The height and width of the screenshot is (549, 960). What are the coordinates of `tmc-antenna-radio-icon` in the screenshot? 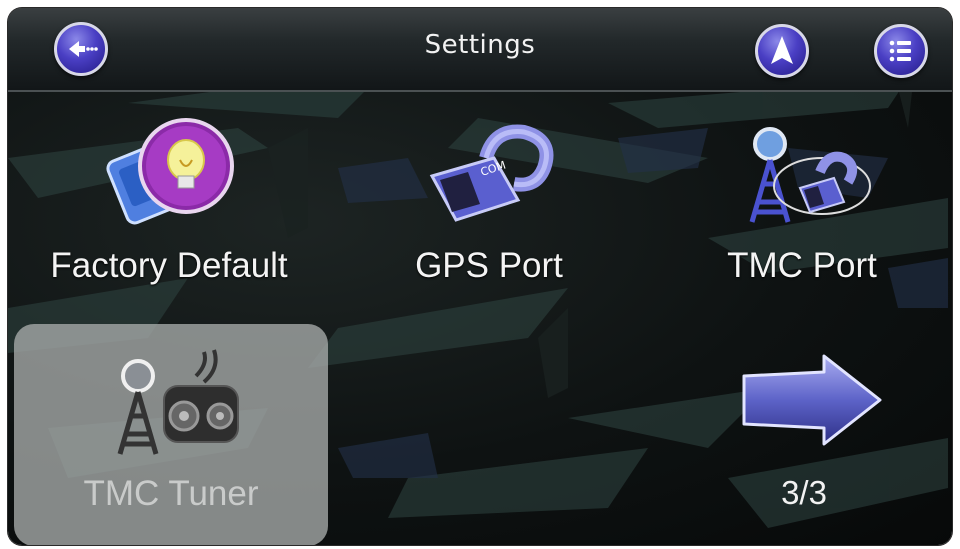 It's located at (178, 402).